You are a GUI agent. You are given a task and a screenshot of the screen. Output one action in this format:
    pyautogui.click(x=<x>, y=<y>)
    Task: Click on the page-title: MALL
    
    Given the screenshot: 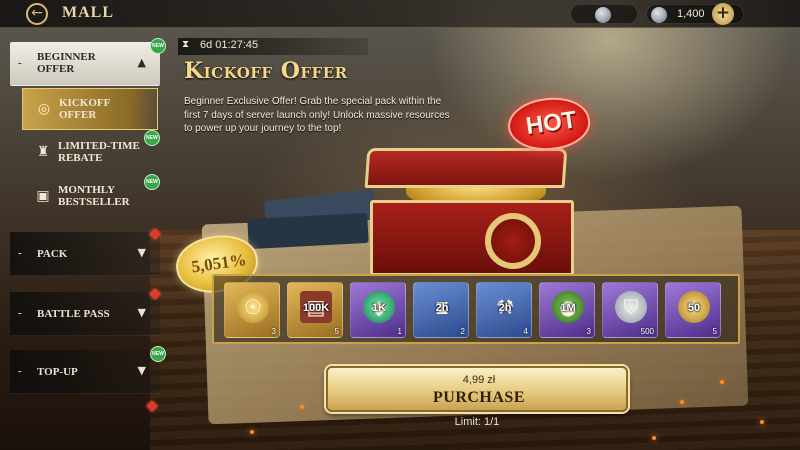 What is the action you would take?
    pyautogui.click(x=88, y=12)
    